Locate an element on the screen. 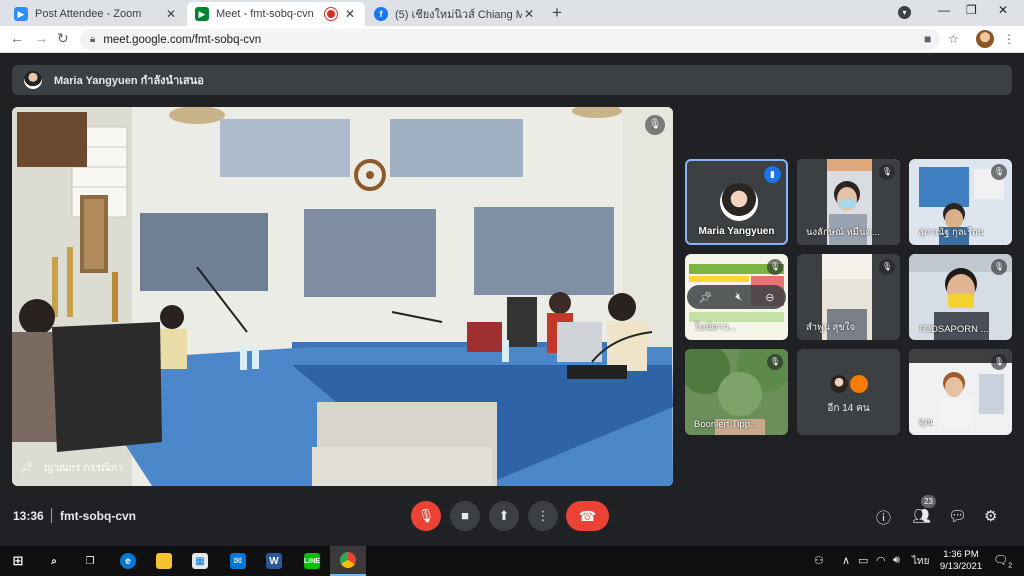 This screenshot has height=576, width=1024. presenter-text: Maria Yangyuen กำลังนำเสนอ is located at coordinates (129, 81).